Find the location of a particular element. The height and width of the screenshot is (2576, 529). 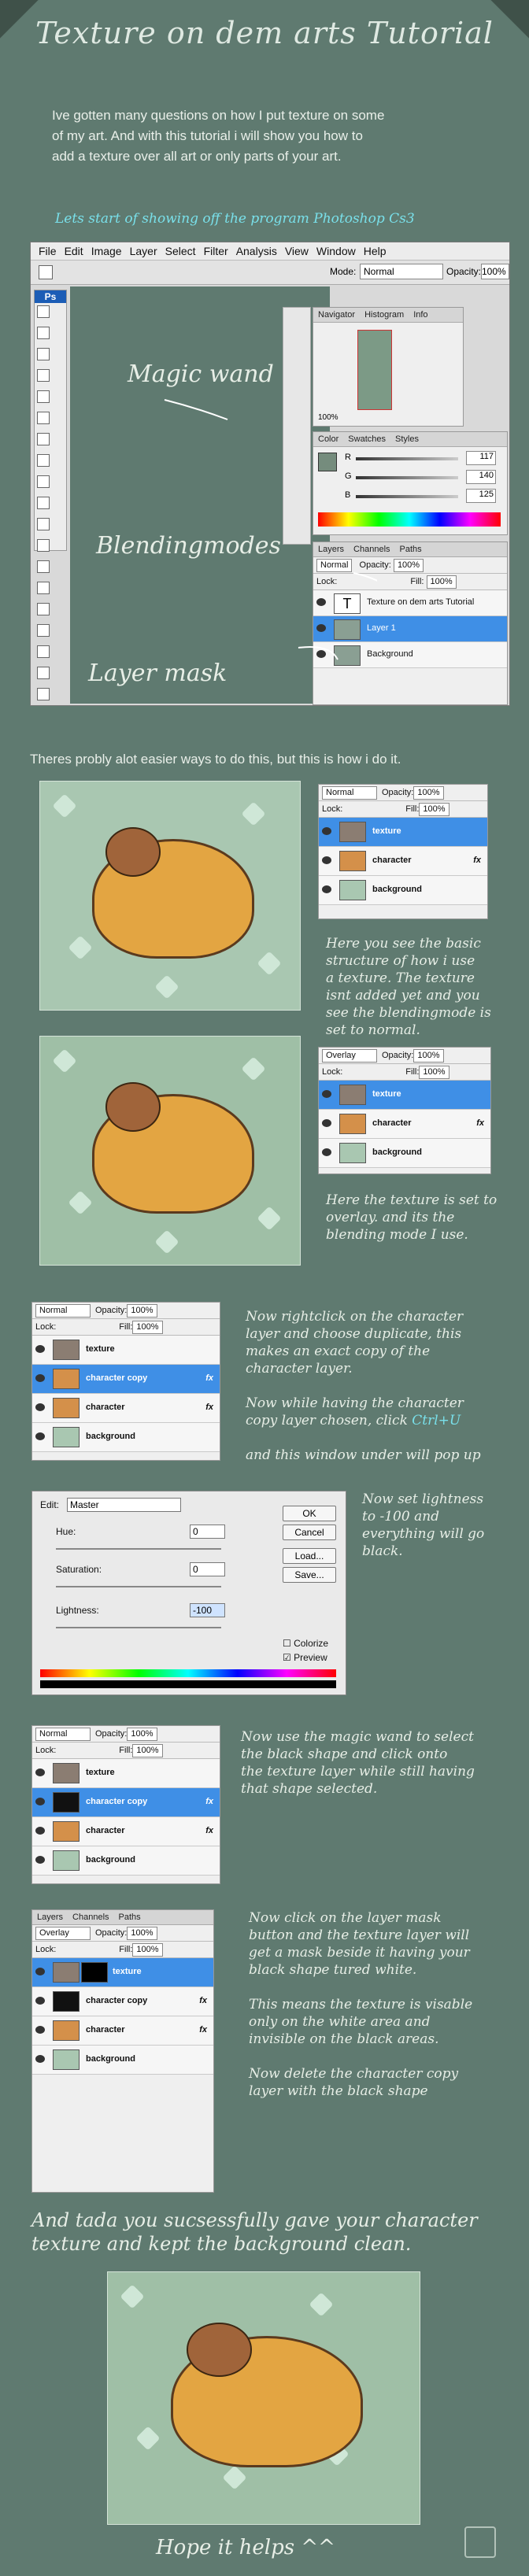

menu-item-image: Image is located at coordinates (106, 251).